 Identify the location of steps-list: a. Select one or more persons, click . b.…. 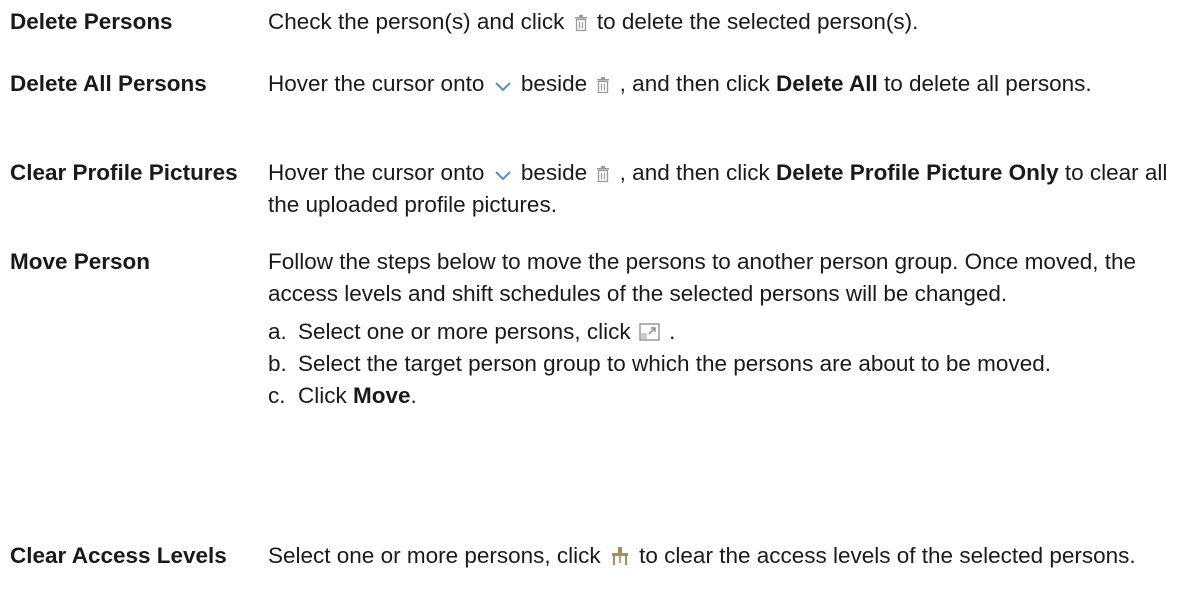
(724, 364).